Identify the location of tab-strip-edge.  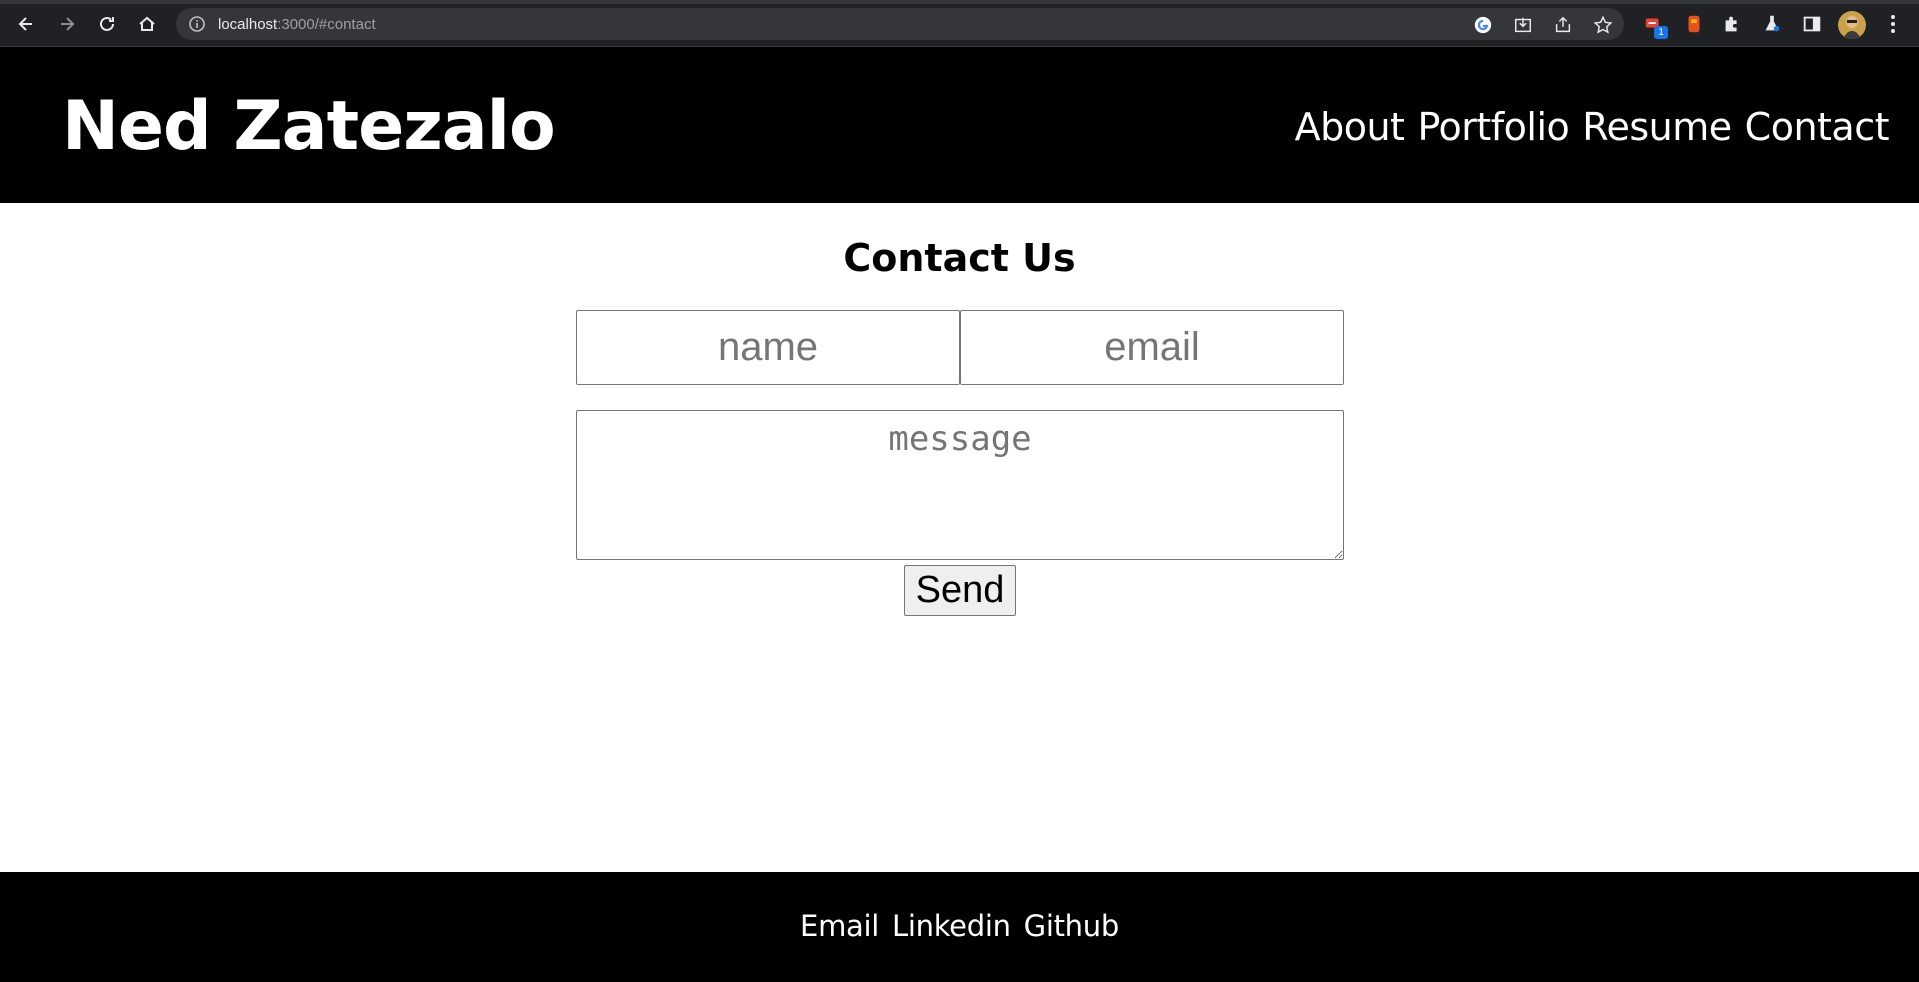
(959, 2).